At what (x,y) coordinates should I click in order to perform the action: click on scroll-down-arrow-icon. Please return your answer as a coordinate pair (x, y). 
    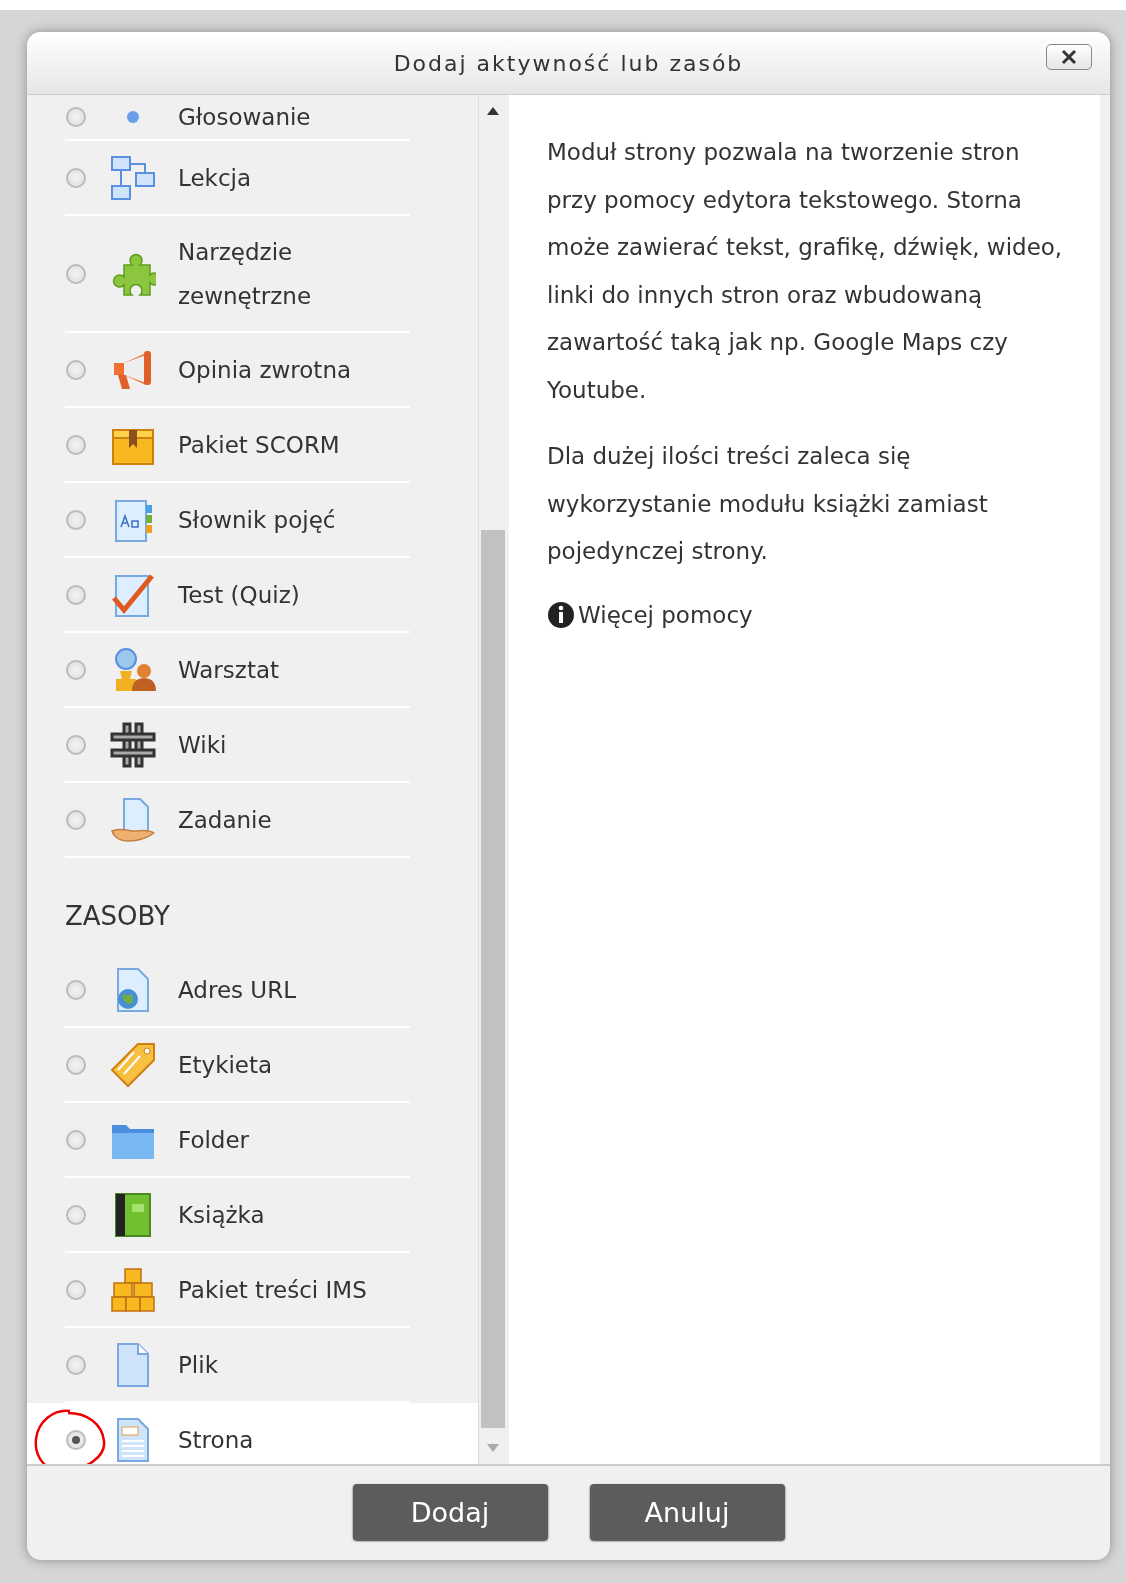
    Looking at the image, I should click on (493, 1448).